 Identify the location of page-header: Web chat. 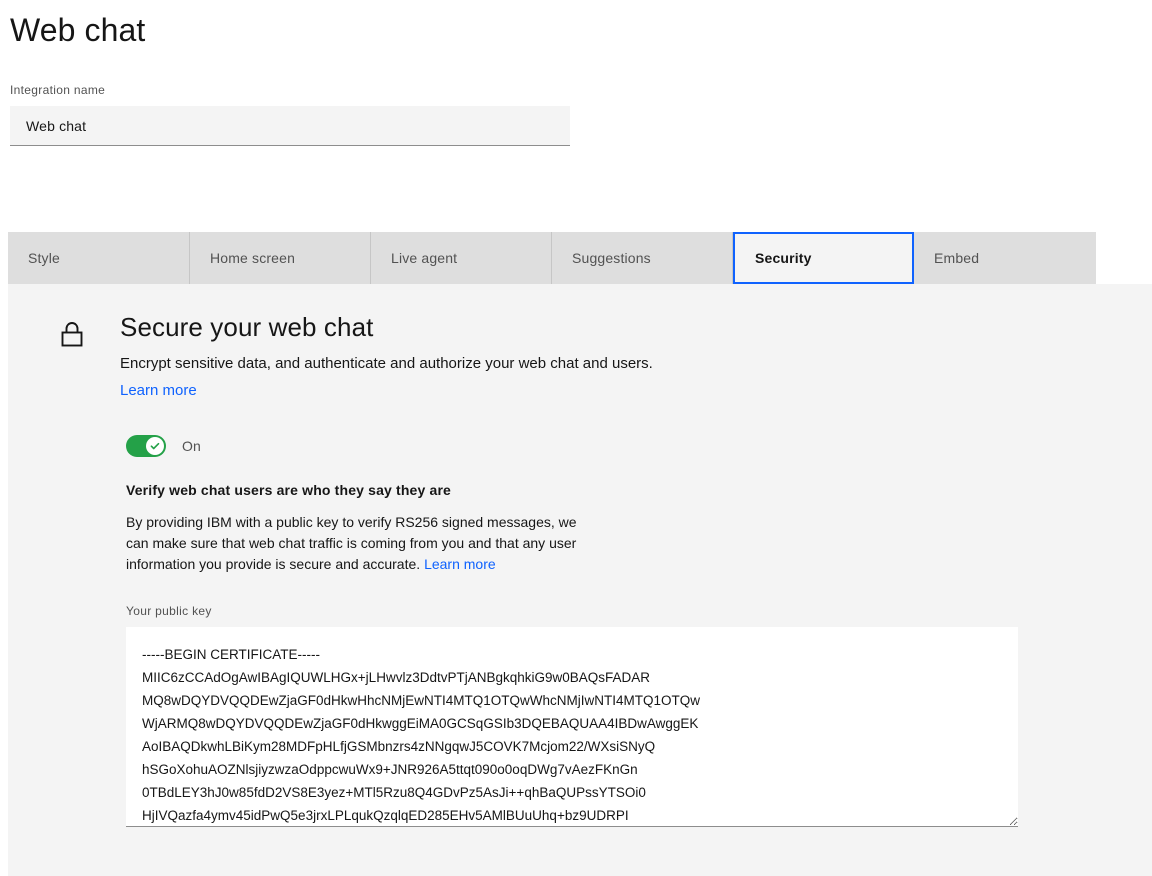
(576, 25).